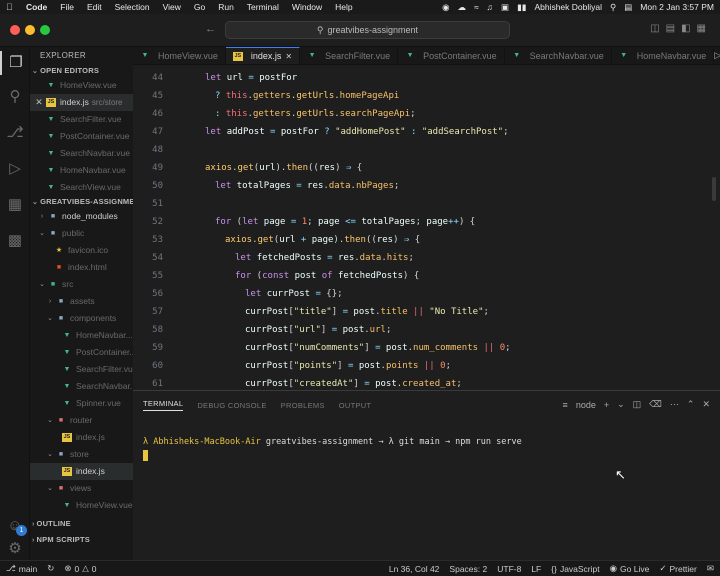 The width and height of the screenshot is (720, 576). I want to click on menu-file: File, so click(67, 7).